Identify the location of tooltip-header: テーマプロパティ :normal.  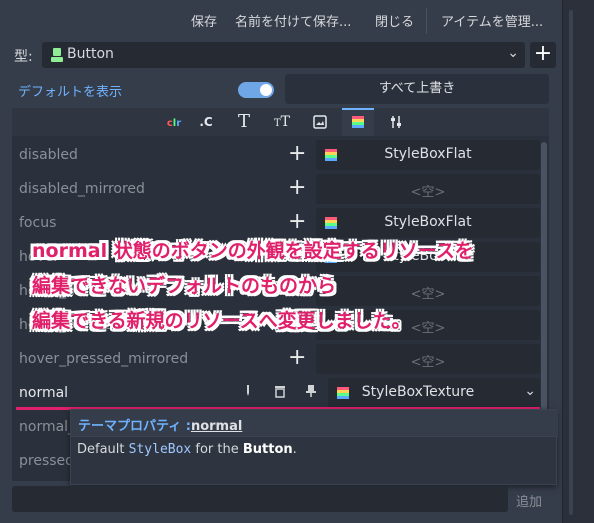
(314, 423).